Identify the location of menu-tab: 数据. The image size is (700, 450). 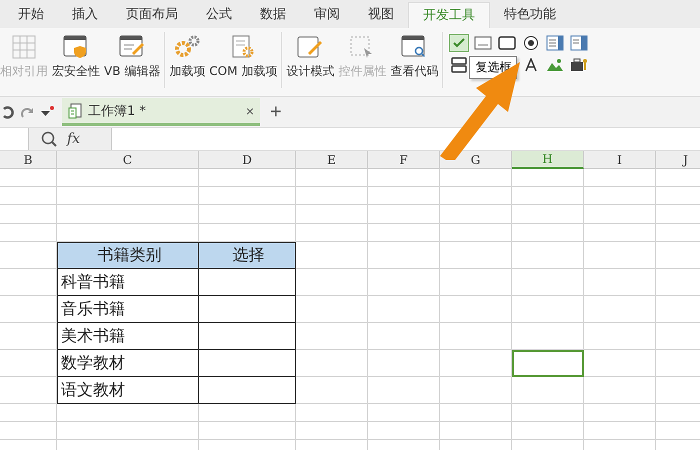
(273, 15).